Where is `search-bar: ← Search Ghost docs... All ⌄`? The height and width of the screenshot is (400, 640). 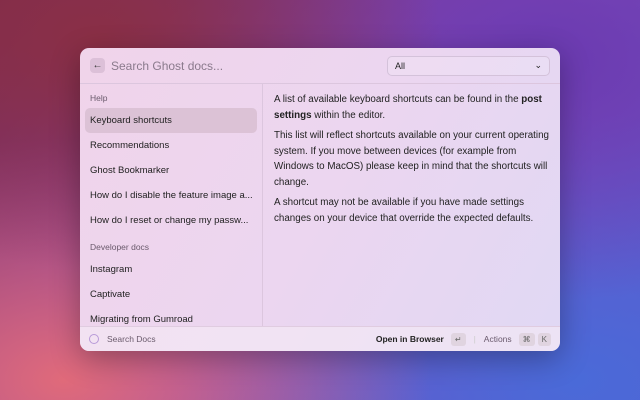
search-bar: ← Search Ghost docs... All ⌄ is located at coordinates (320, 66).